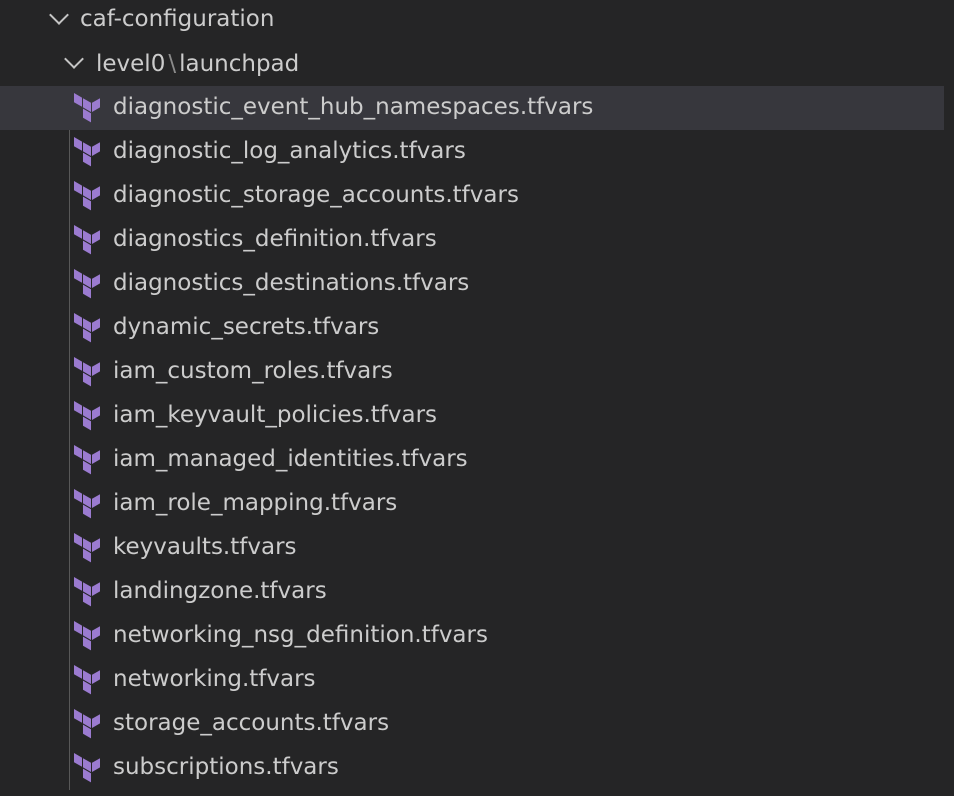 This screenshot has width=954, height=796. Describe the element at coordinates (472, 680) in the screenshot. I see `file-item: networking.tfvars` at that location.